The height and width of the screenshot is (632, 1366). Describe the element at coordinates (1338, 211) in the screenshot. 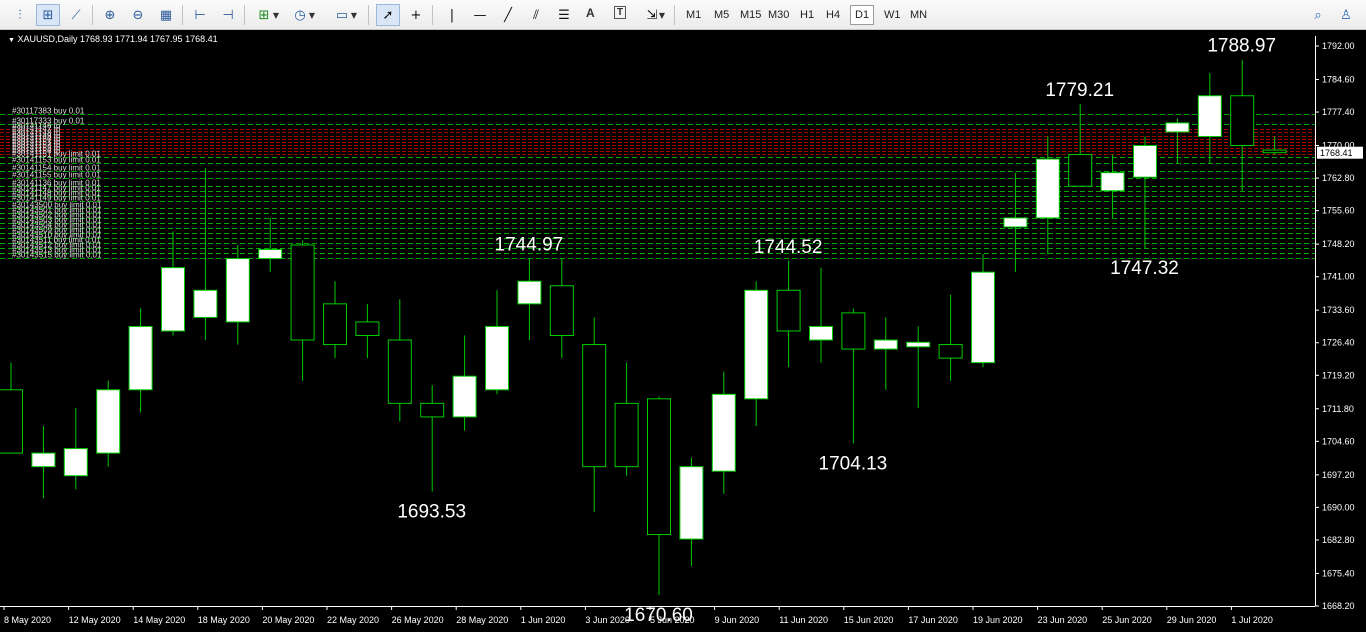

I see `price-tick-label: 1755.60` at that location.